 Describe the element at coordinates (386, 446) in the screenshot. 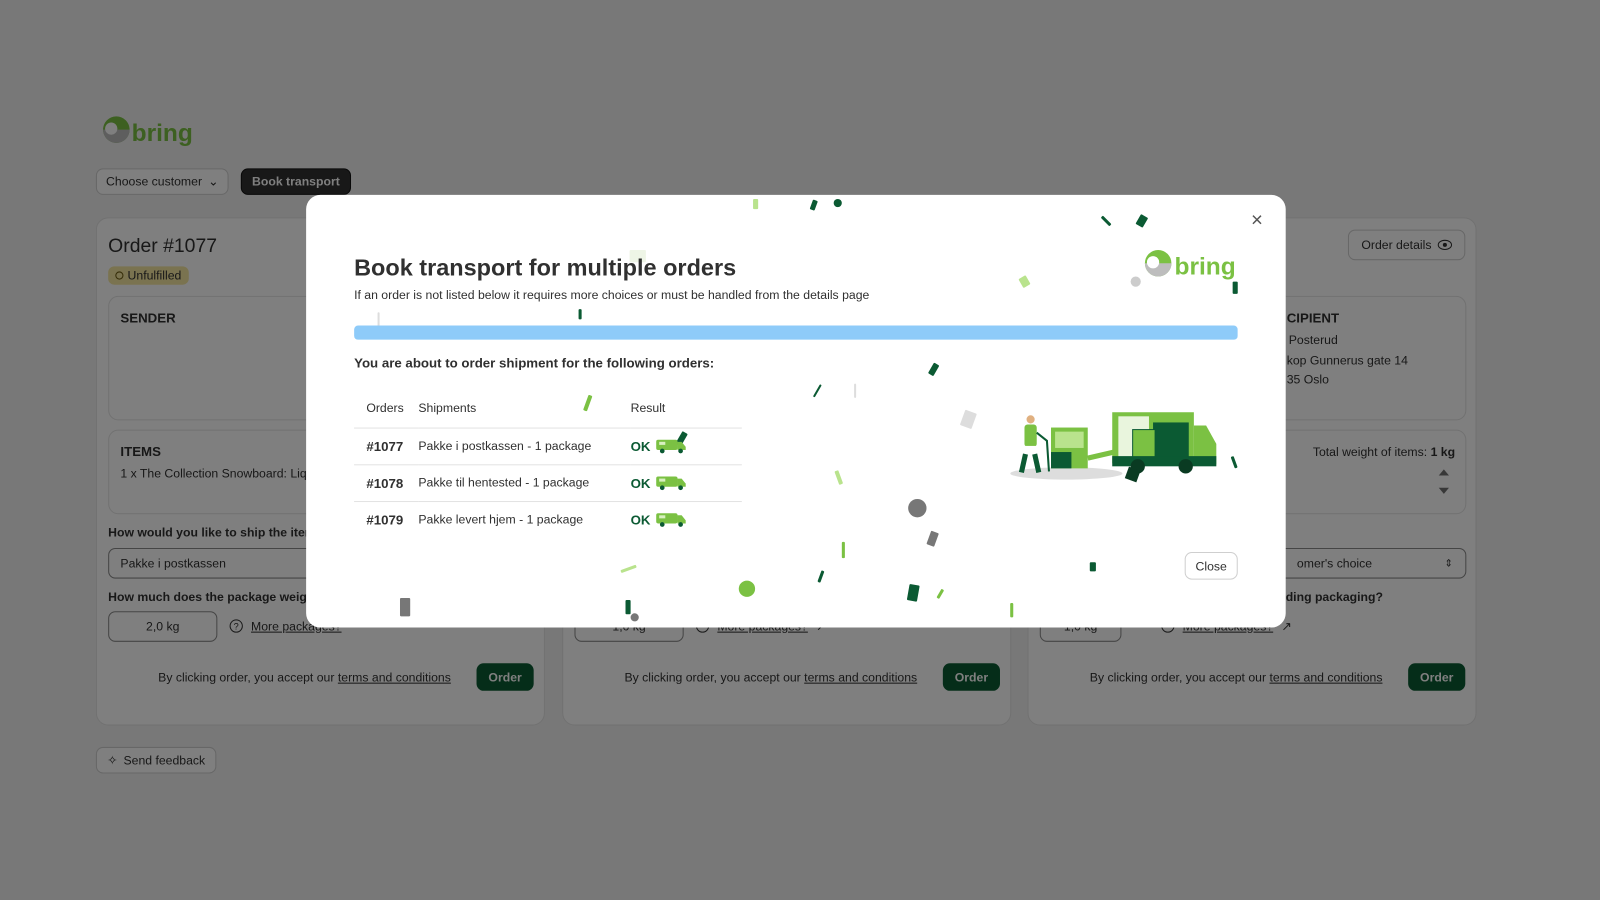

I see `order-number: #1077` at that location.